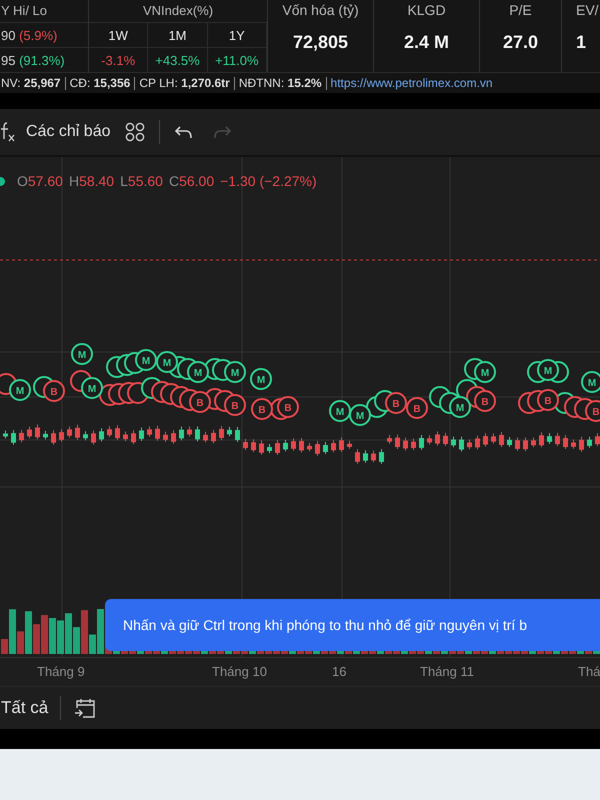  Describe the element at coordinates (29, 35) in the screenshot. I see `hi-lo-value: 90 (5.9%)` at that location.